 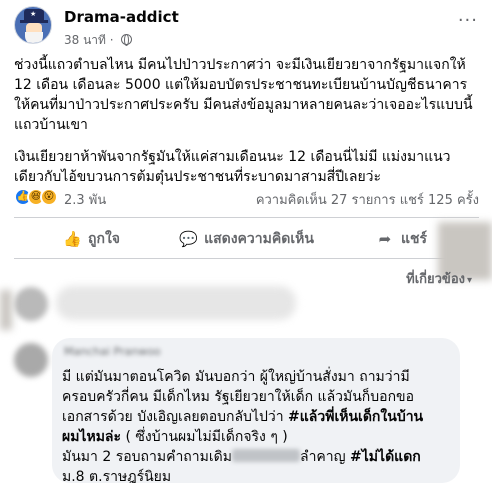 What do you see at coordinates (91, 437) in the screenshot?
I see `hashtag: ผมไหมล่ะ` at bounding box center [91, 437].